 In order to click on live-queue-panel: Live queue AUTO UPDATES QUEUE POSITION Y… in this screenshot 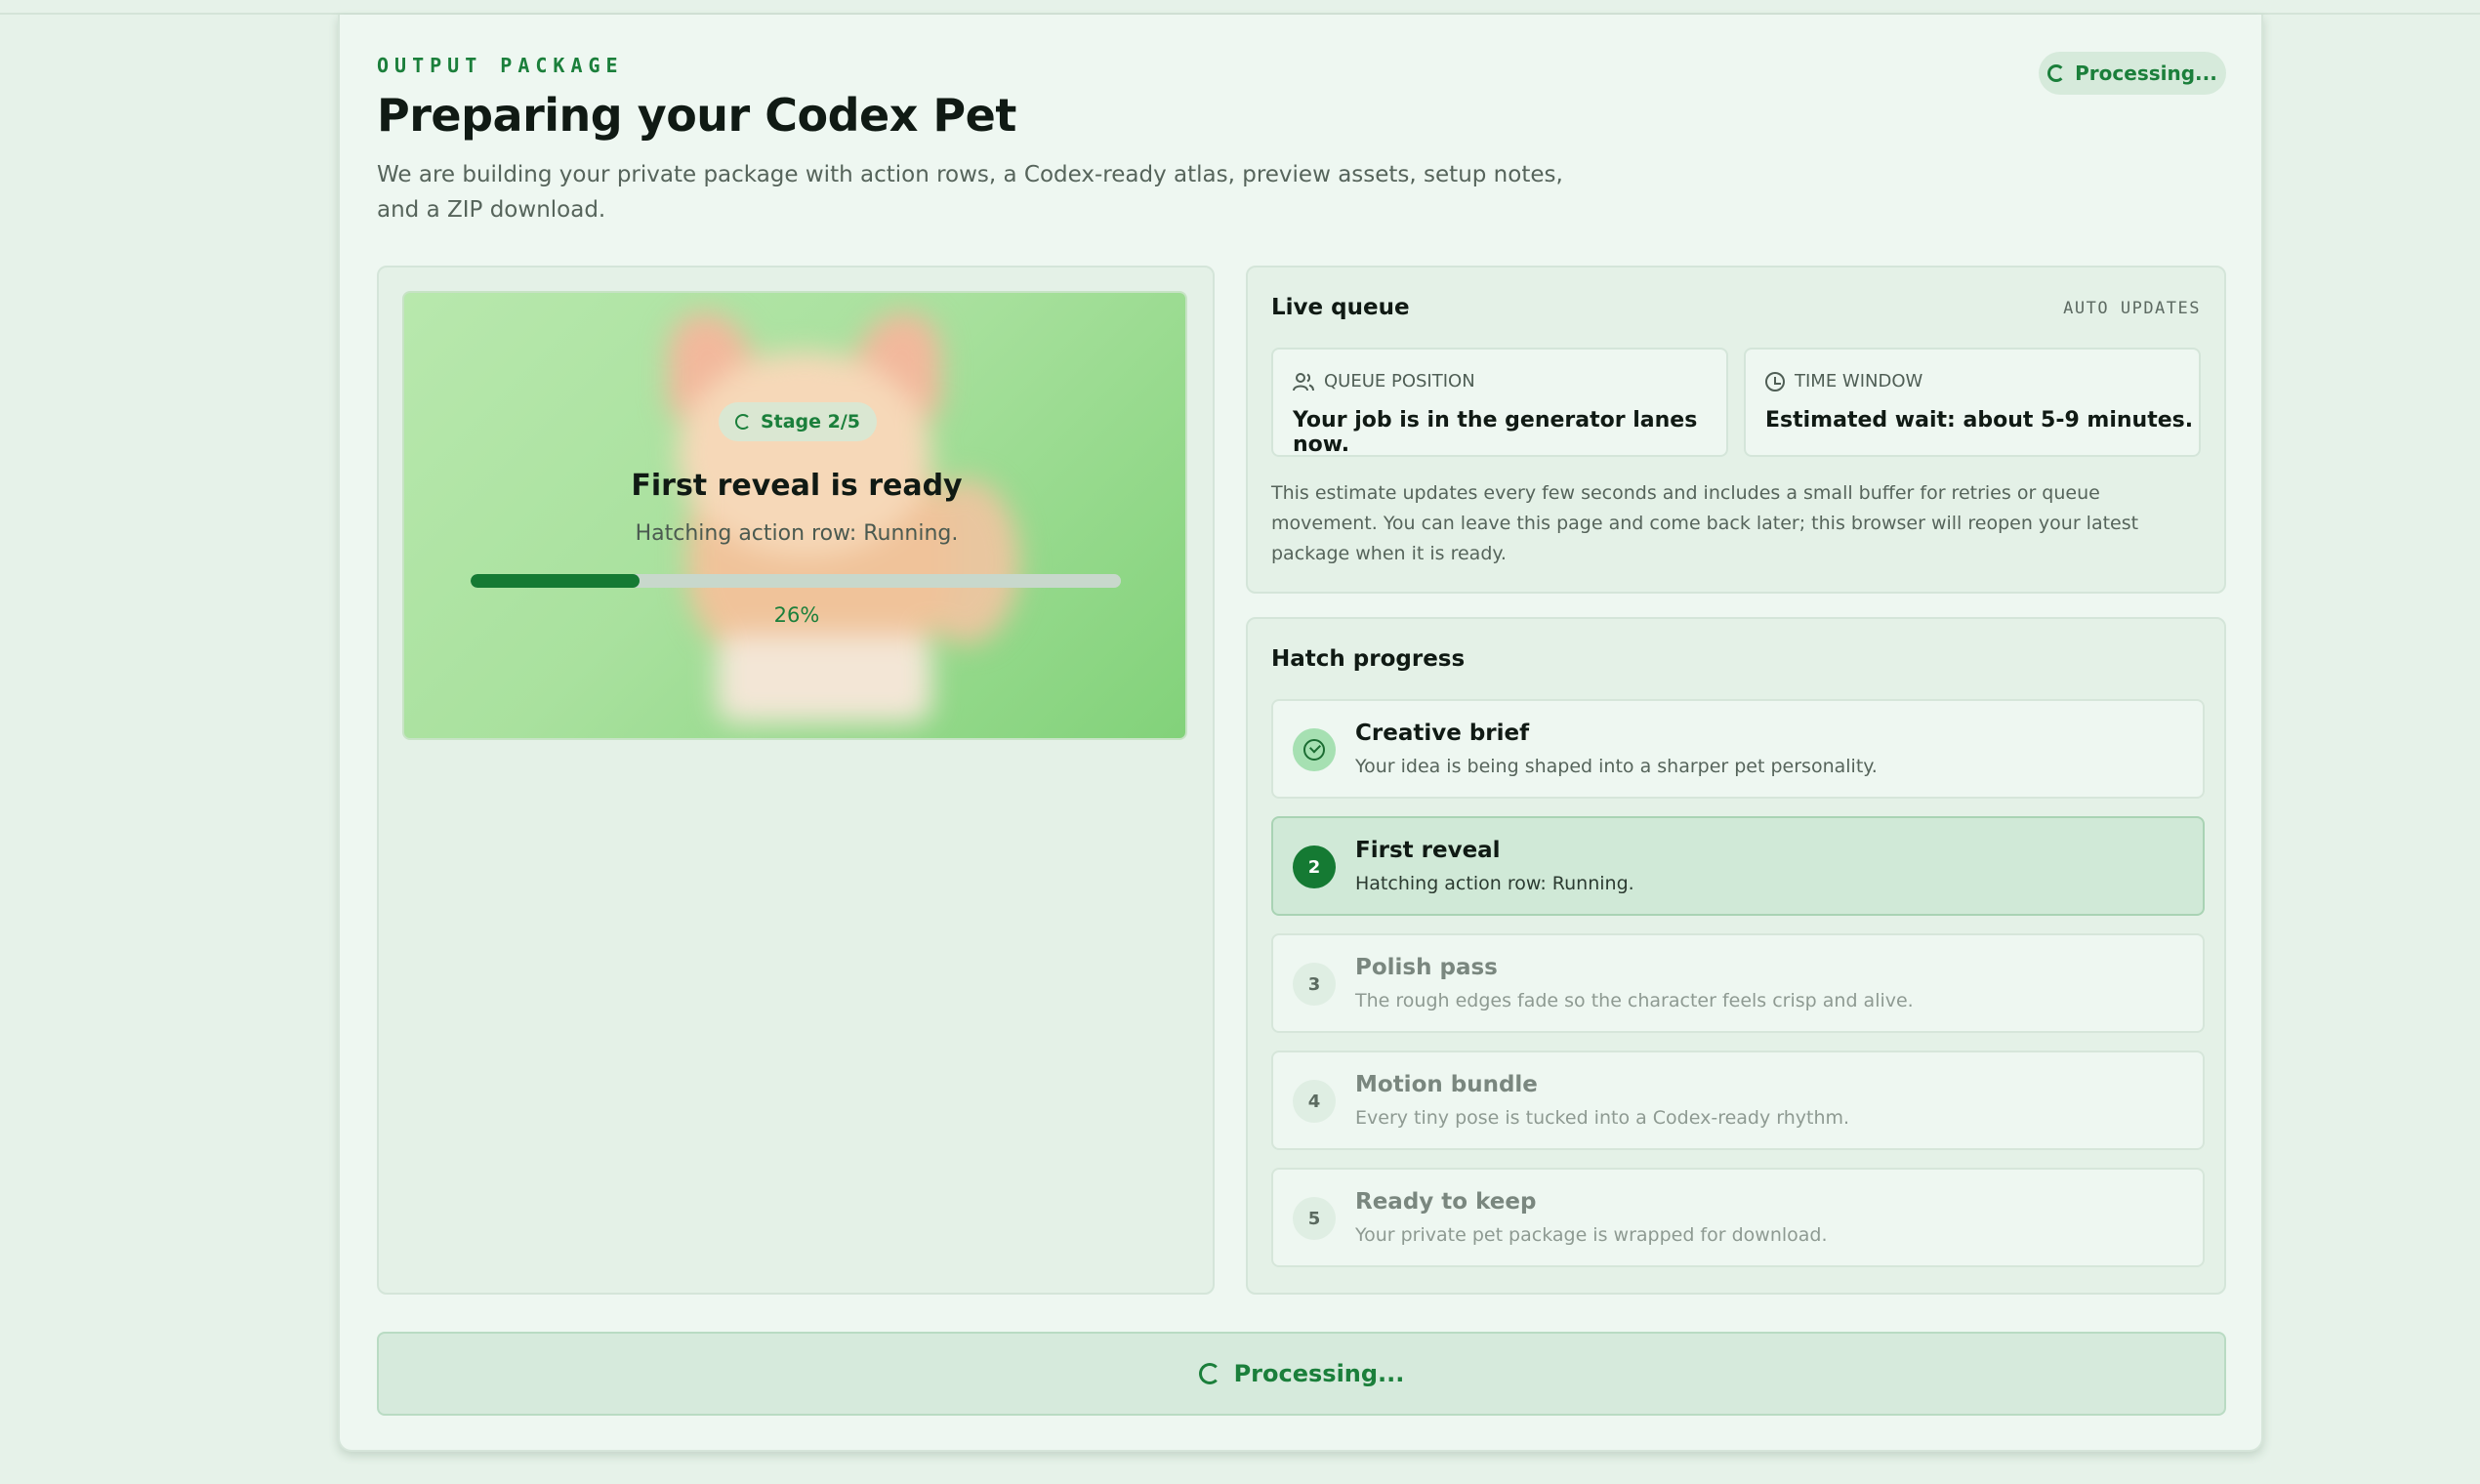, I will do `click(1736, 430)`.